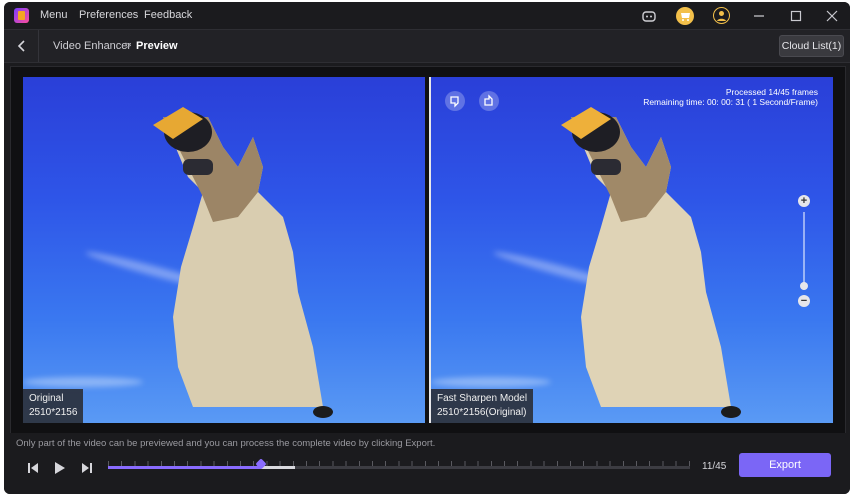 The width and height of the screenshot is (855, 496). What do you see at coordinates (157, 46) in the screenshot?
I see `breadcrumb-preview: Preview` at bounding box center [157, 46].